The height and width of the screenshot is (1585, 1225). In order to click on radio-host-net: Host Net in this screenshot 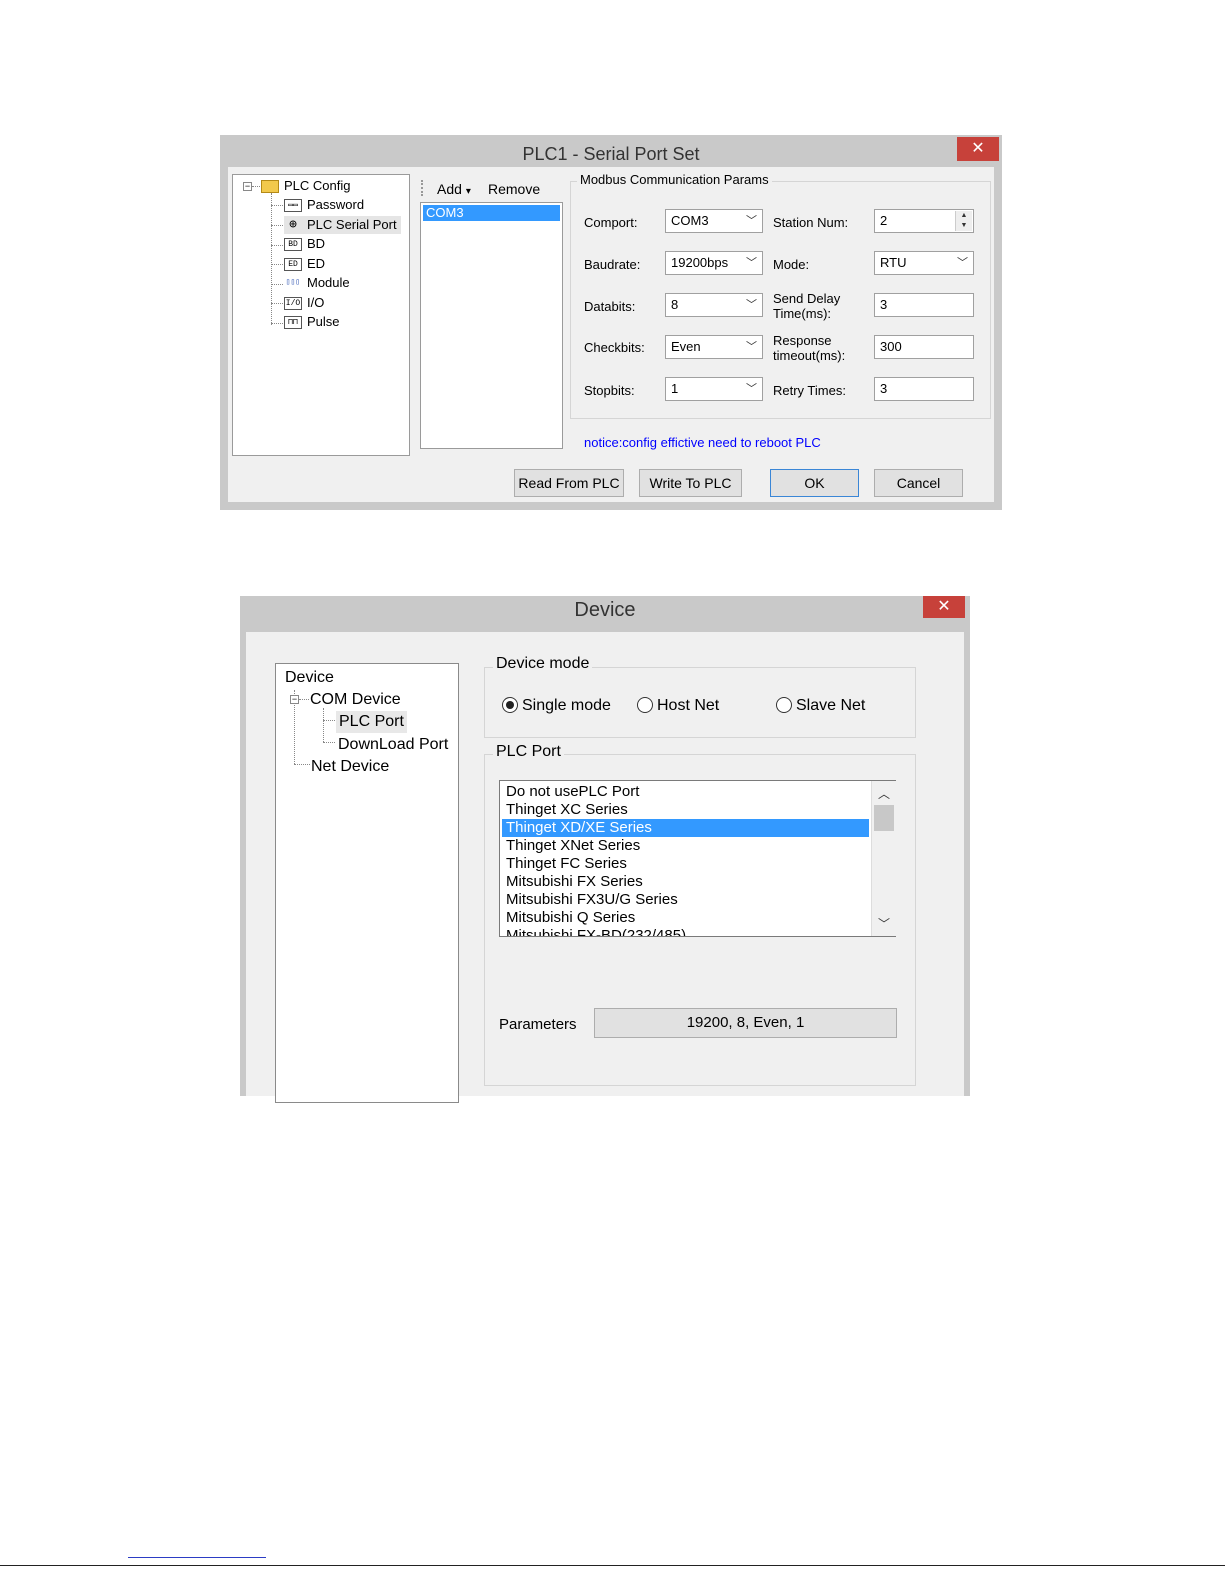, I will do `click(678, 706)`.